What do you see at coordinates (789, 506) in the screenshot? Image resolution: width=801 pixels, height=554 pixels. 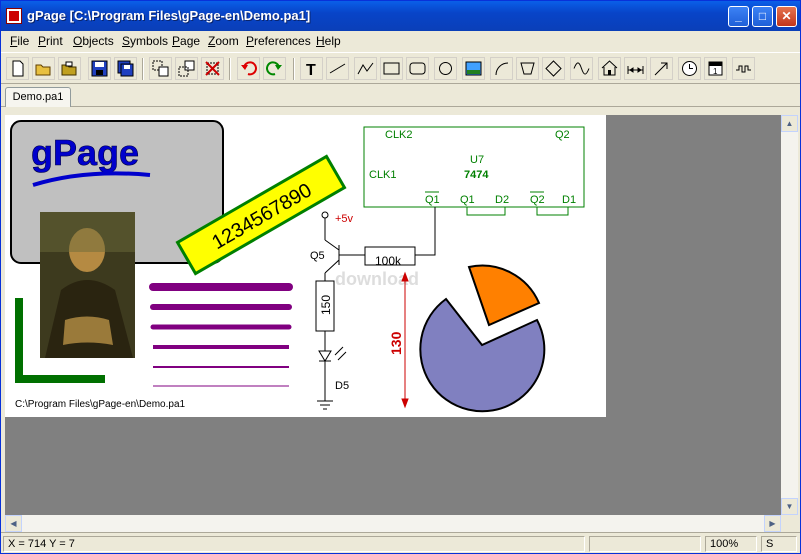 I see `scroll-down-button: ▼` at bounding box center [789, 506].